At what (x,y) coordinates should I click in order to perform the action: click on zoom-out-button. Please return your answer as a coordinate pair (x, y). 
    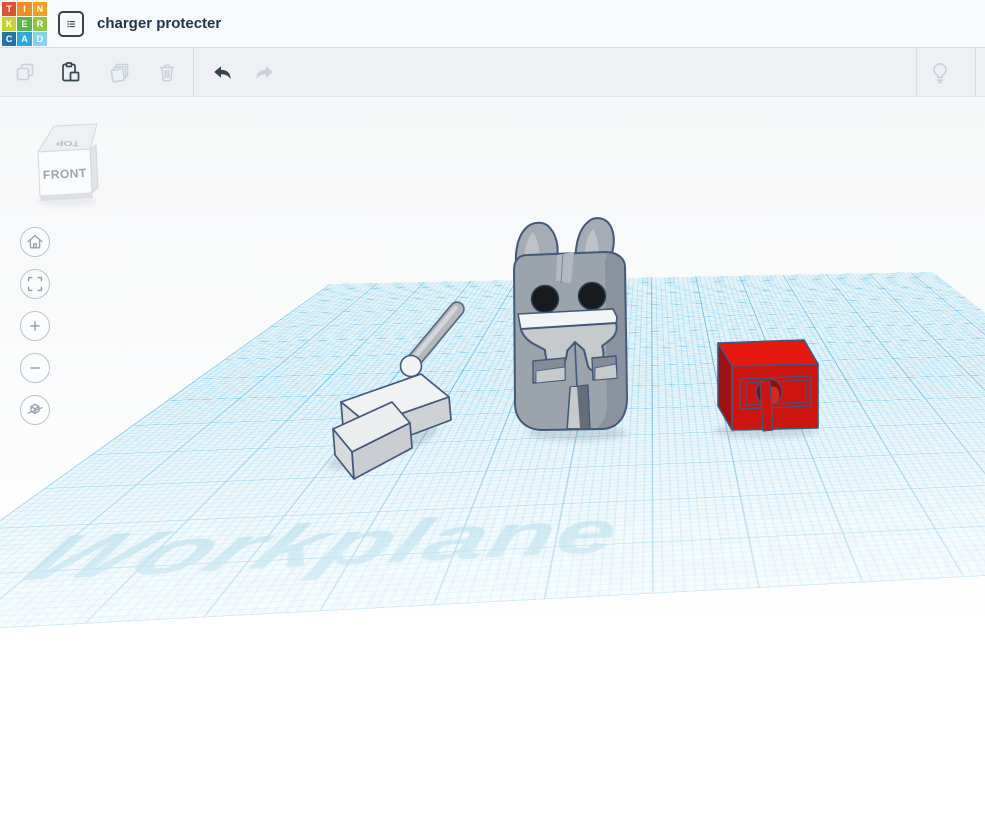
    Looking at the image, I should click on (35, 368).